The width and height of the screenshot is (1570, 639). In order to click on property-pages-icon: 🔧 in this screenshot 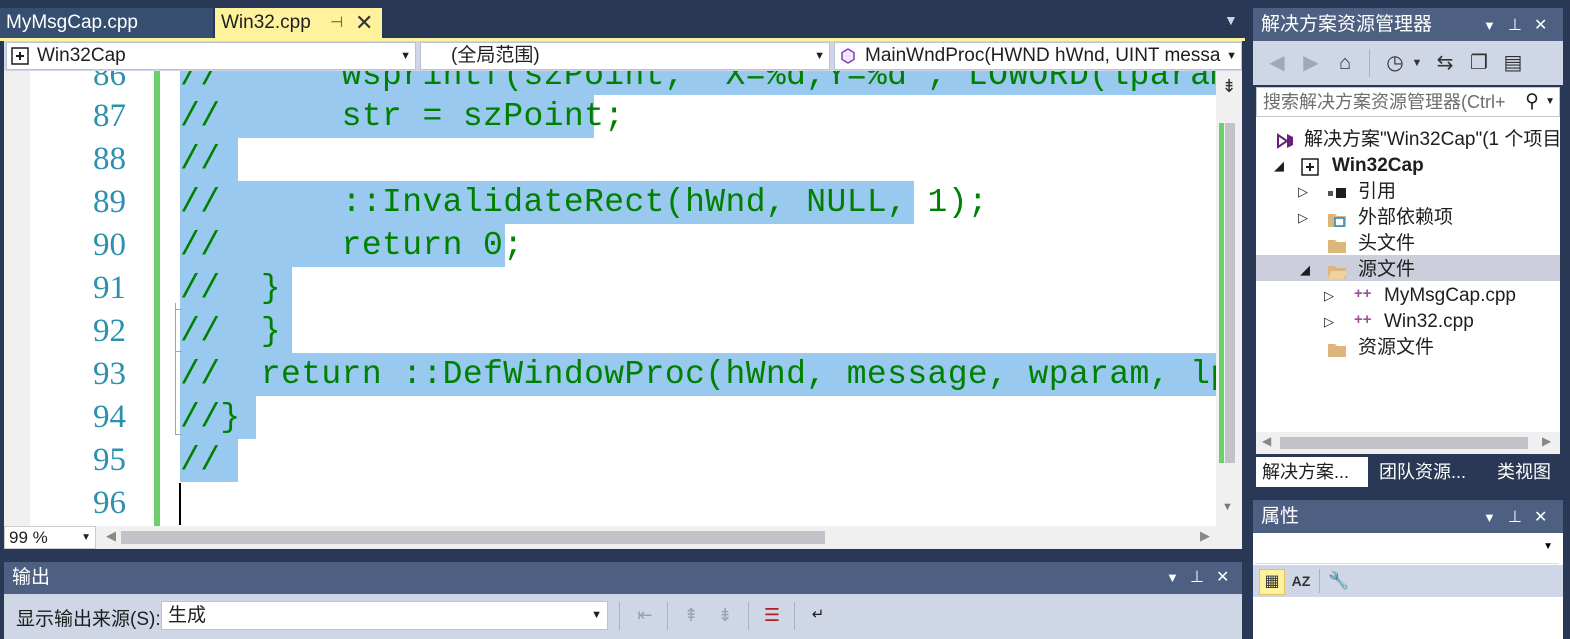, I will do `click(1339, 581)`.